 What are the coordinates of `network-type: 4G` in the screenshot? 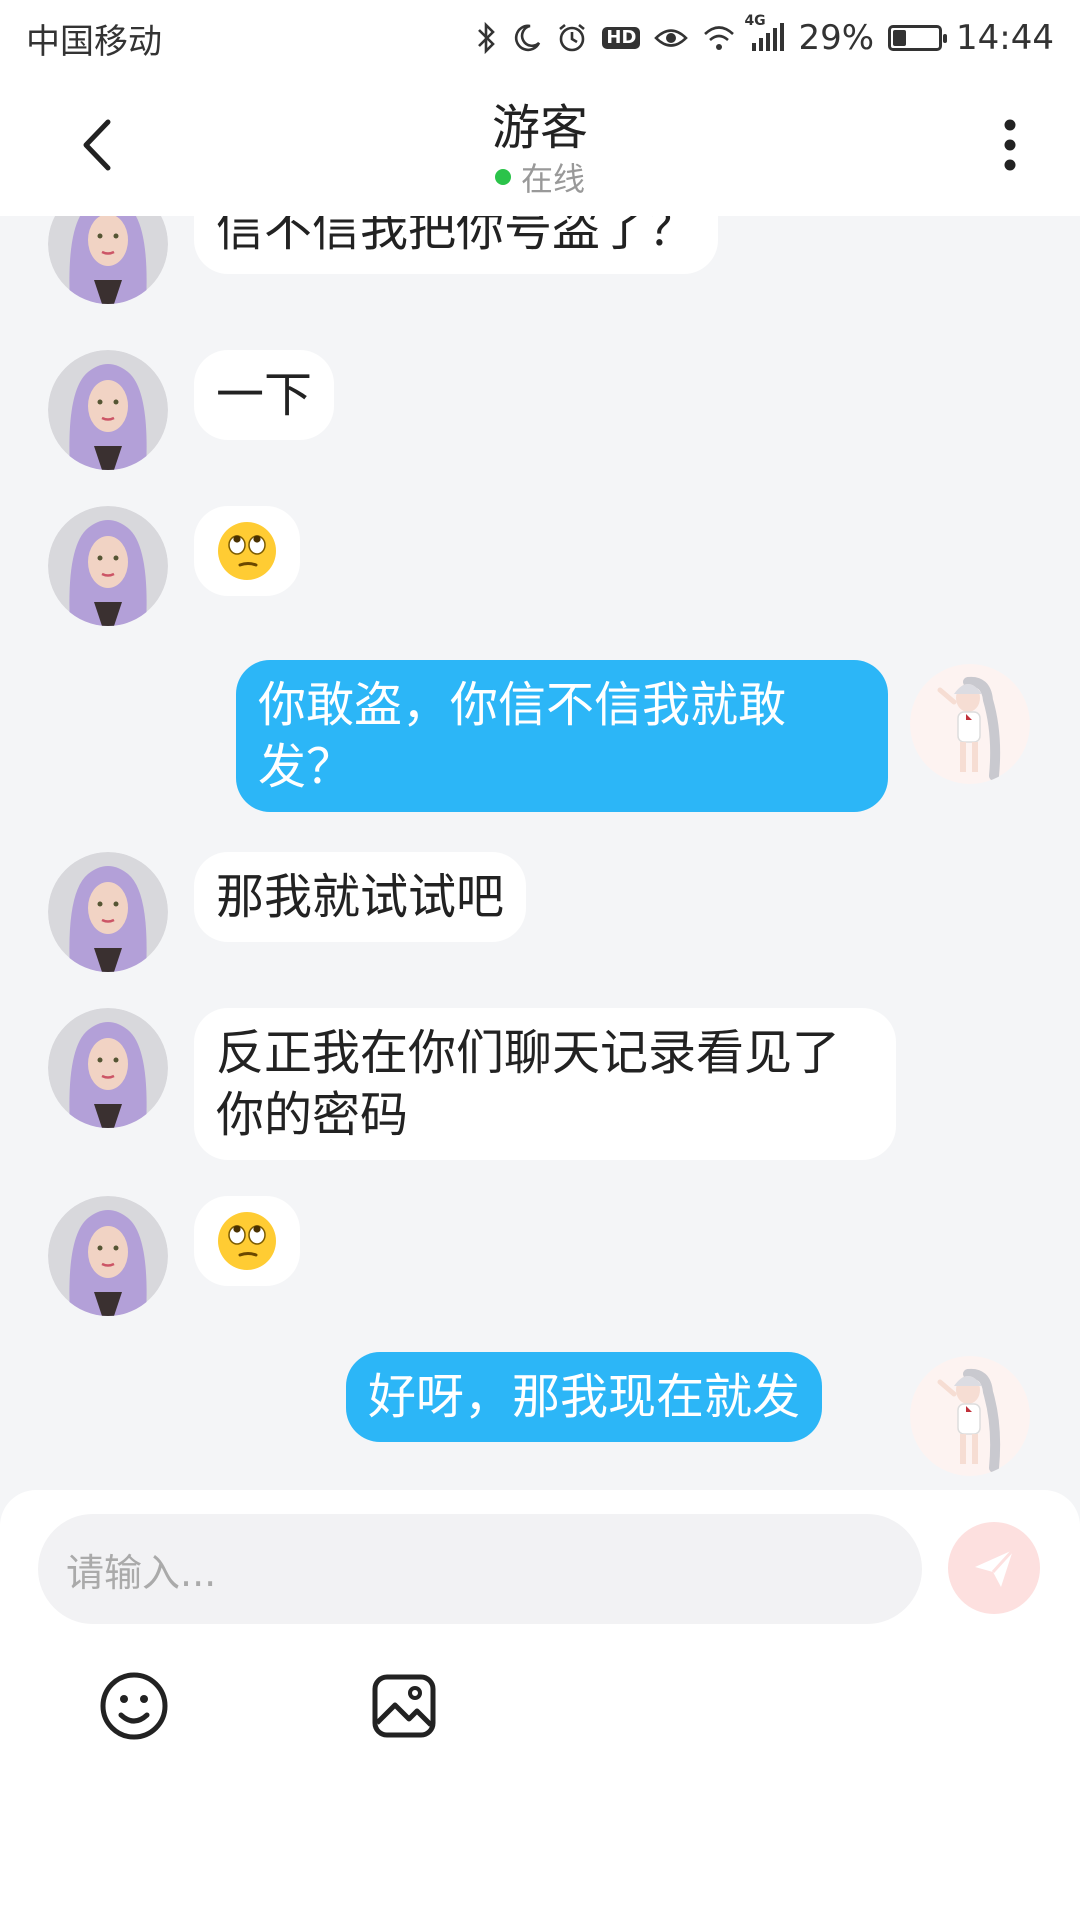 It's located at (755, 21).